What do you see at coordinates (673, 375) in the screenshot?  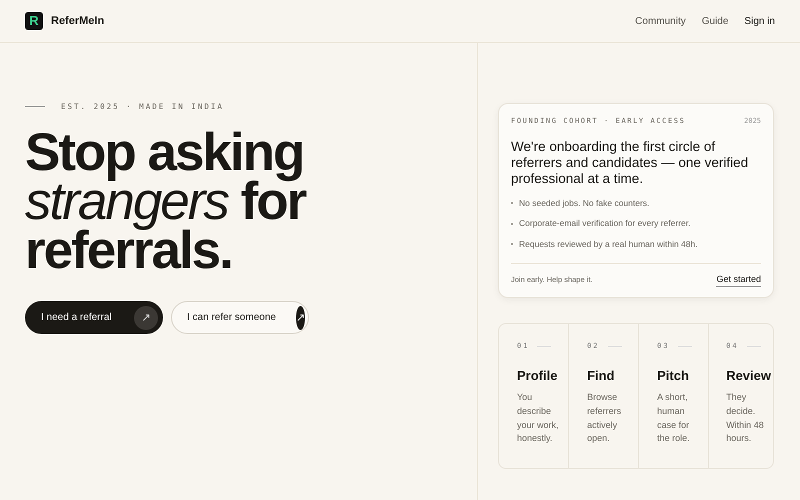 I see `step-title: Pitch` at bounding box center [673, 375].